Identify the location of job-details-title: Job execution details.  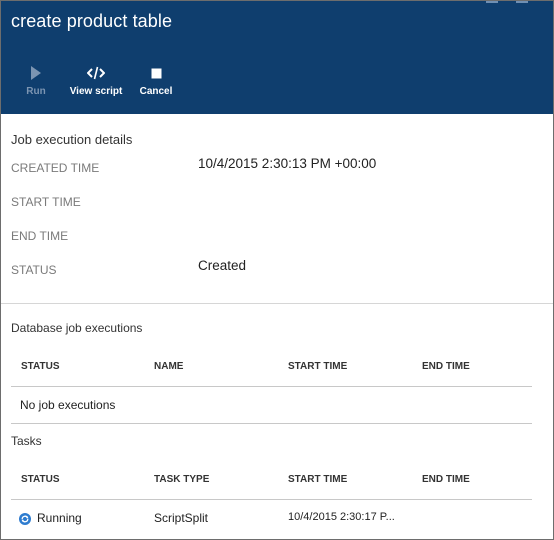
(72, 139).